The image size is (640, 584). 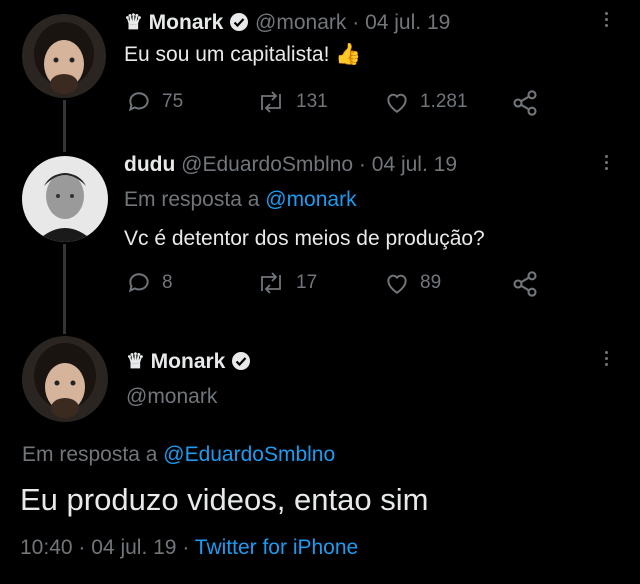 I want to click on tweet-text: Eu sou um capitalista! 👍, so click(x=243, y=54).